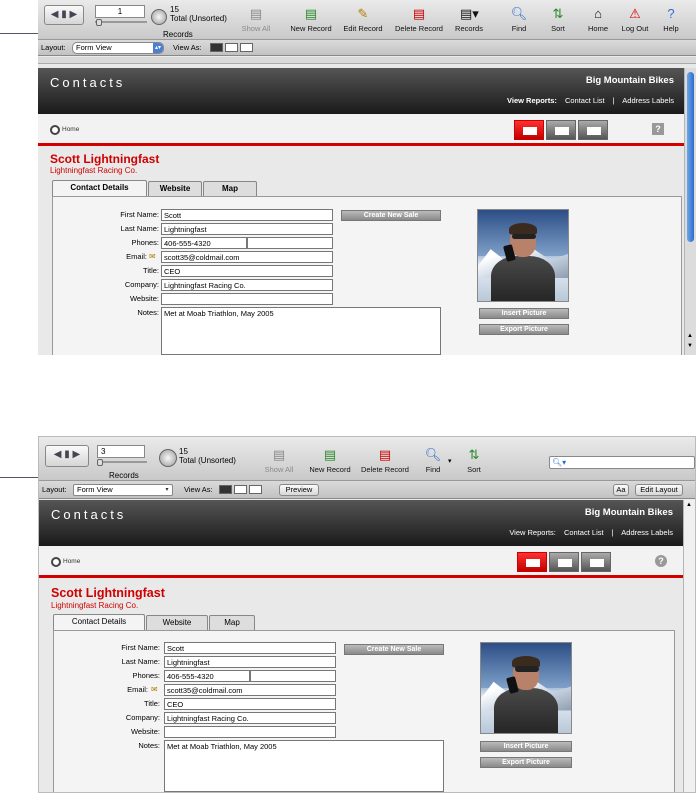  I want to click on title-label: Title:, so click(151, 270).